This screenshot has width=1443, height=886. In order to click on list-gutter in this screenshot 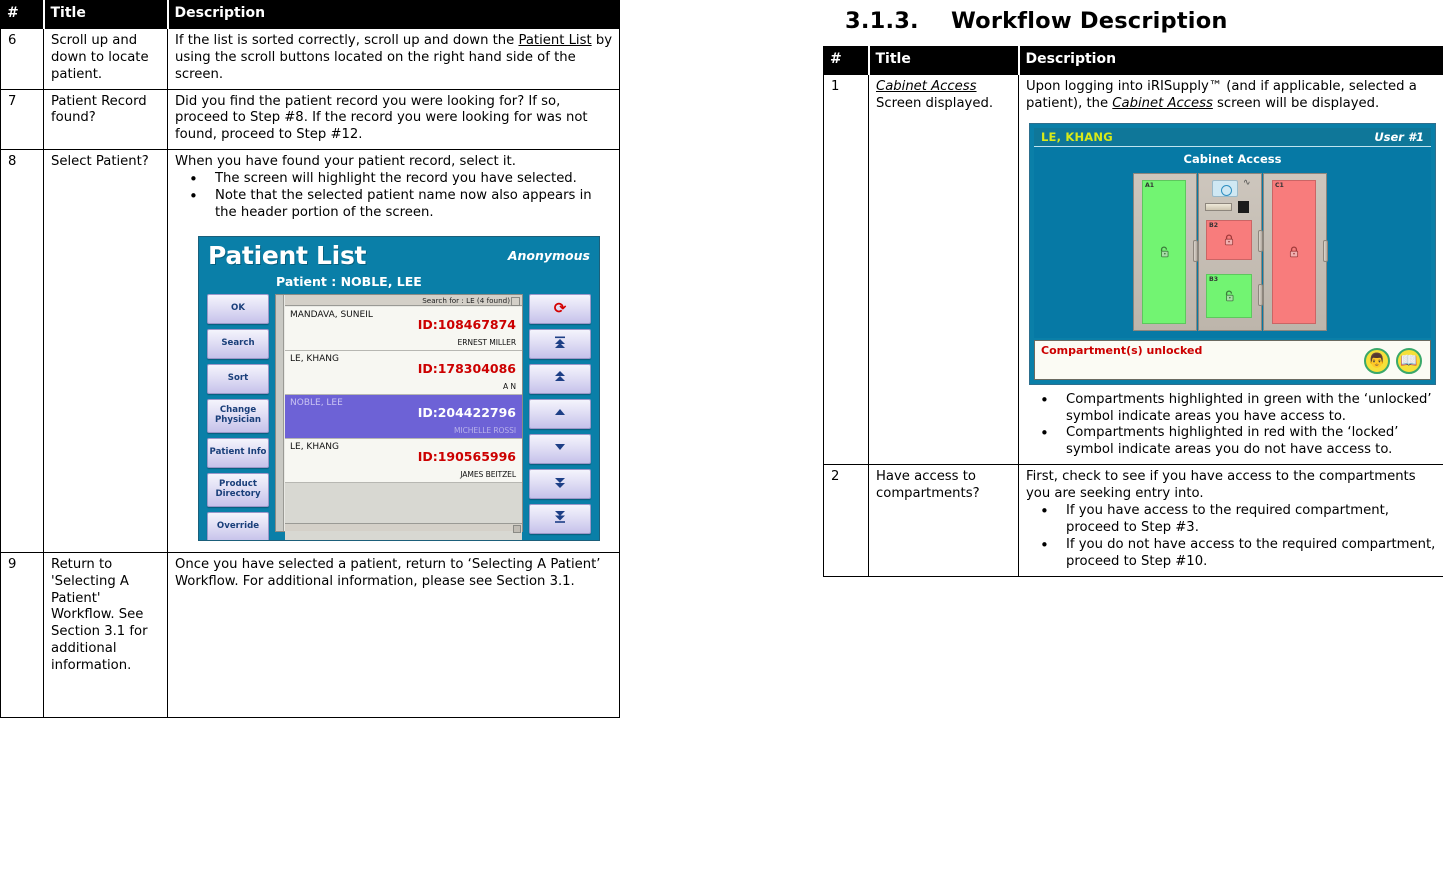, I will do `click(280, 412)`.